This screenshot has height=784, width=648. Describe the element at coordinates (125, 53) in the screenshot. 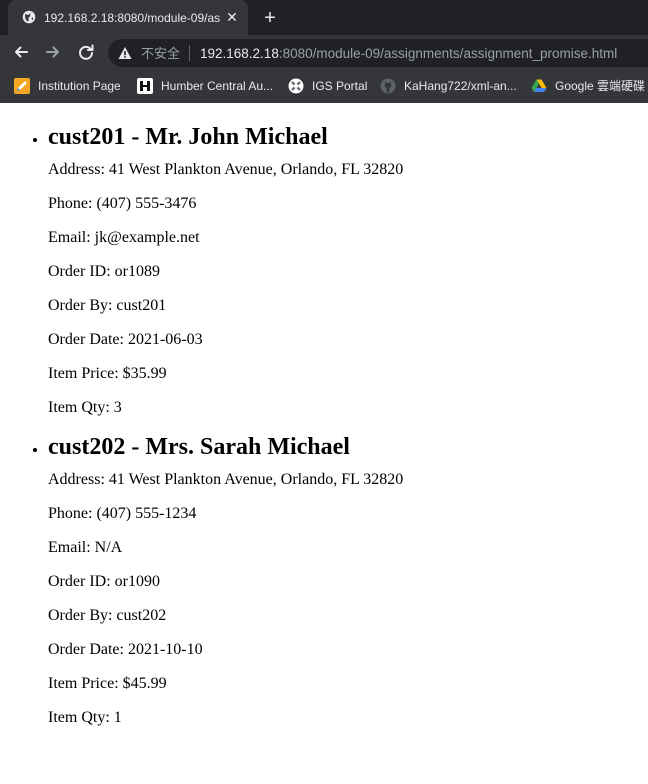

I see `warning-icon` at that location.